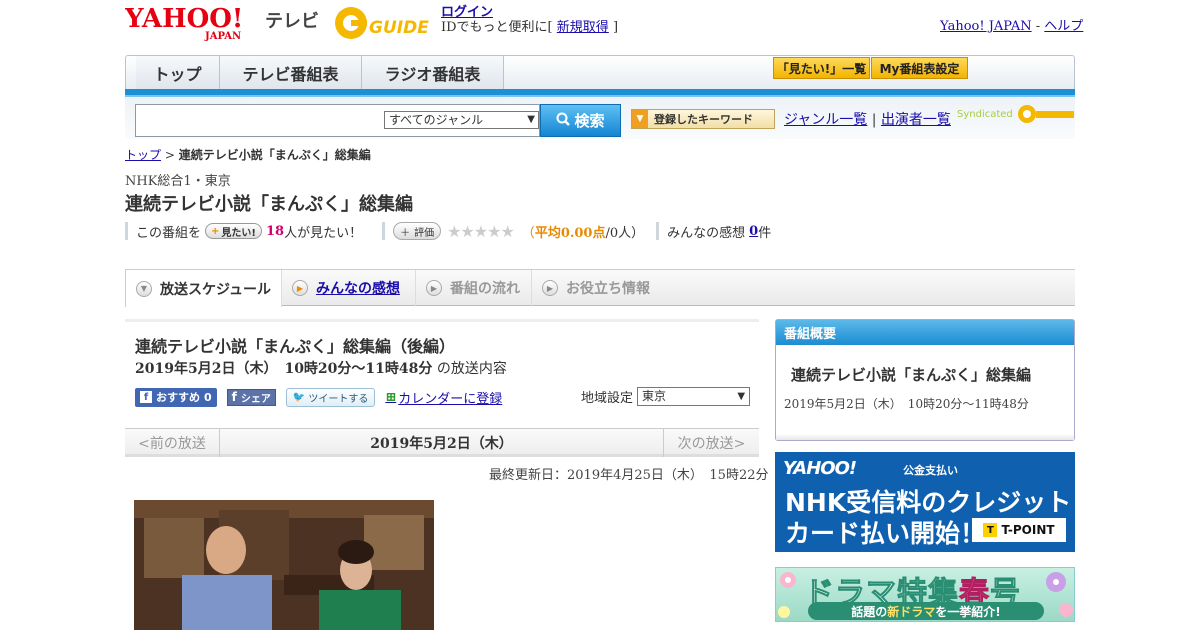 This screenshot has width=1200, height=630. I want to click on avg-score: 平均0.00点, so click(570, 233).